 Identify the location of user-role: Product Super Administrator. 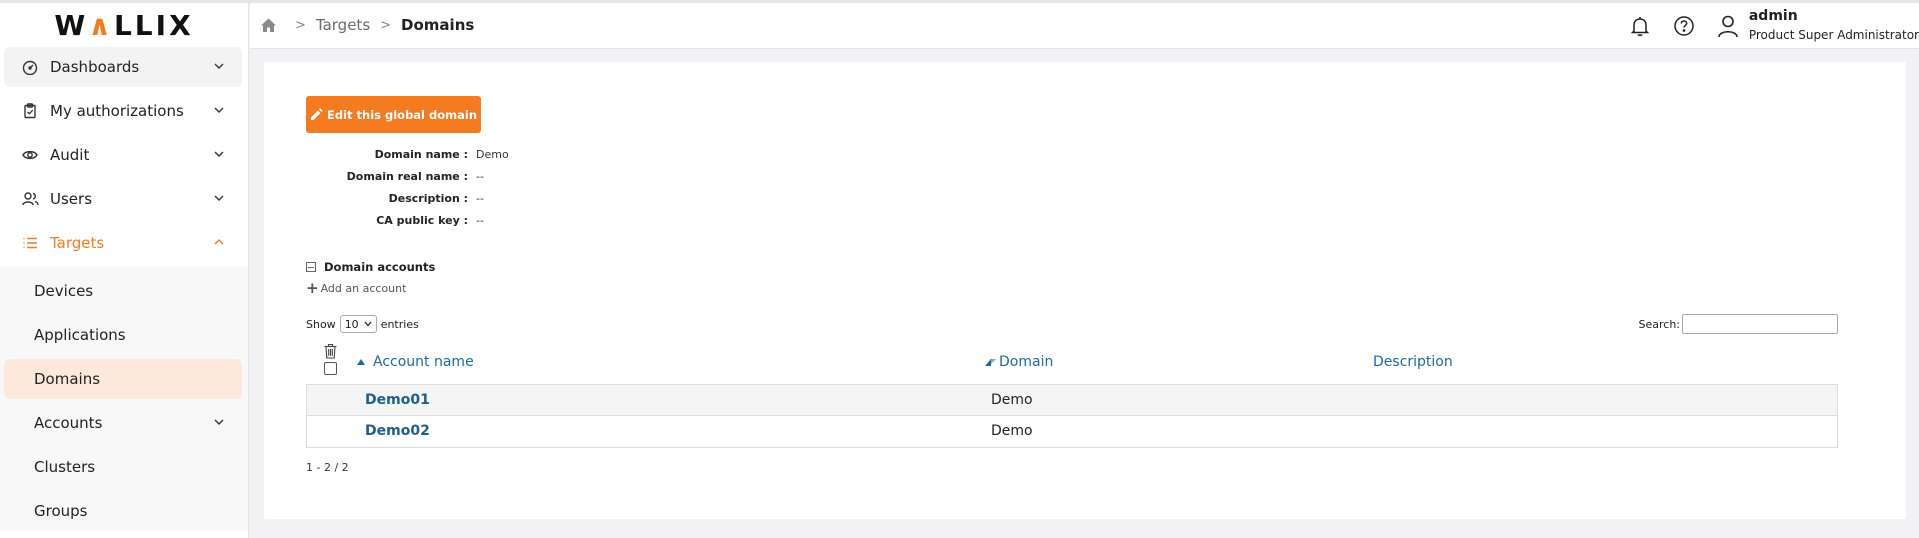
(1833, 35).